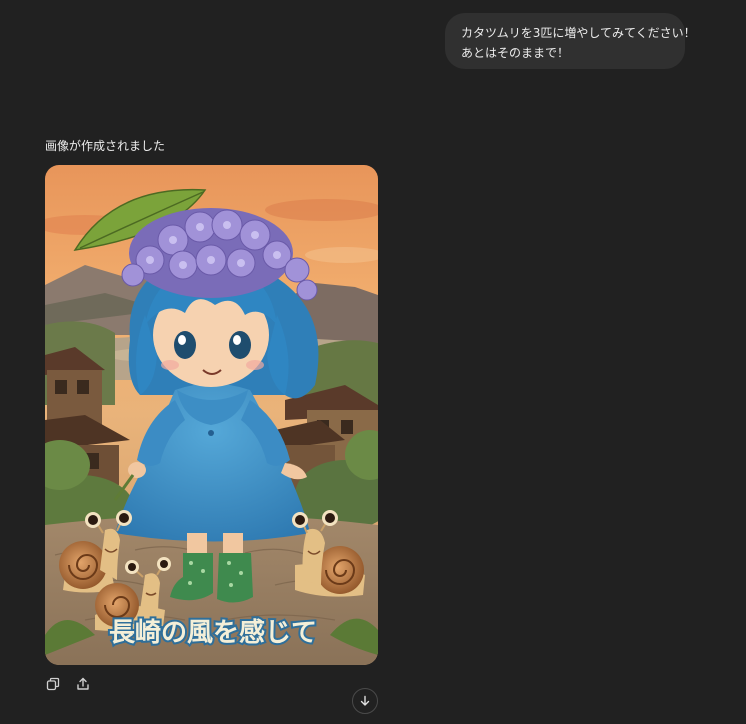 The height and width of the screenshot is (724, 746). I want to click on user-message-bubble: カタツムリを3匹に増やしてみてください！ あとはそのままで！, so click(570, 41).